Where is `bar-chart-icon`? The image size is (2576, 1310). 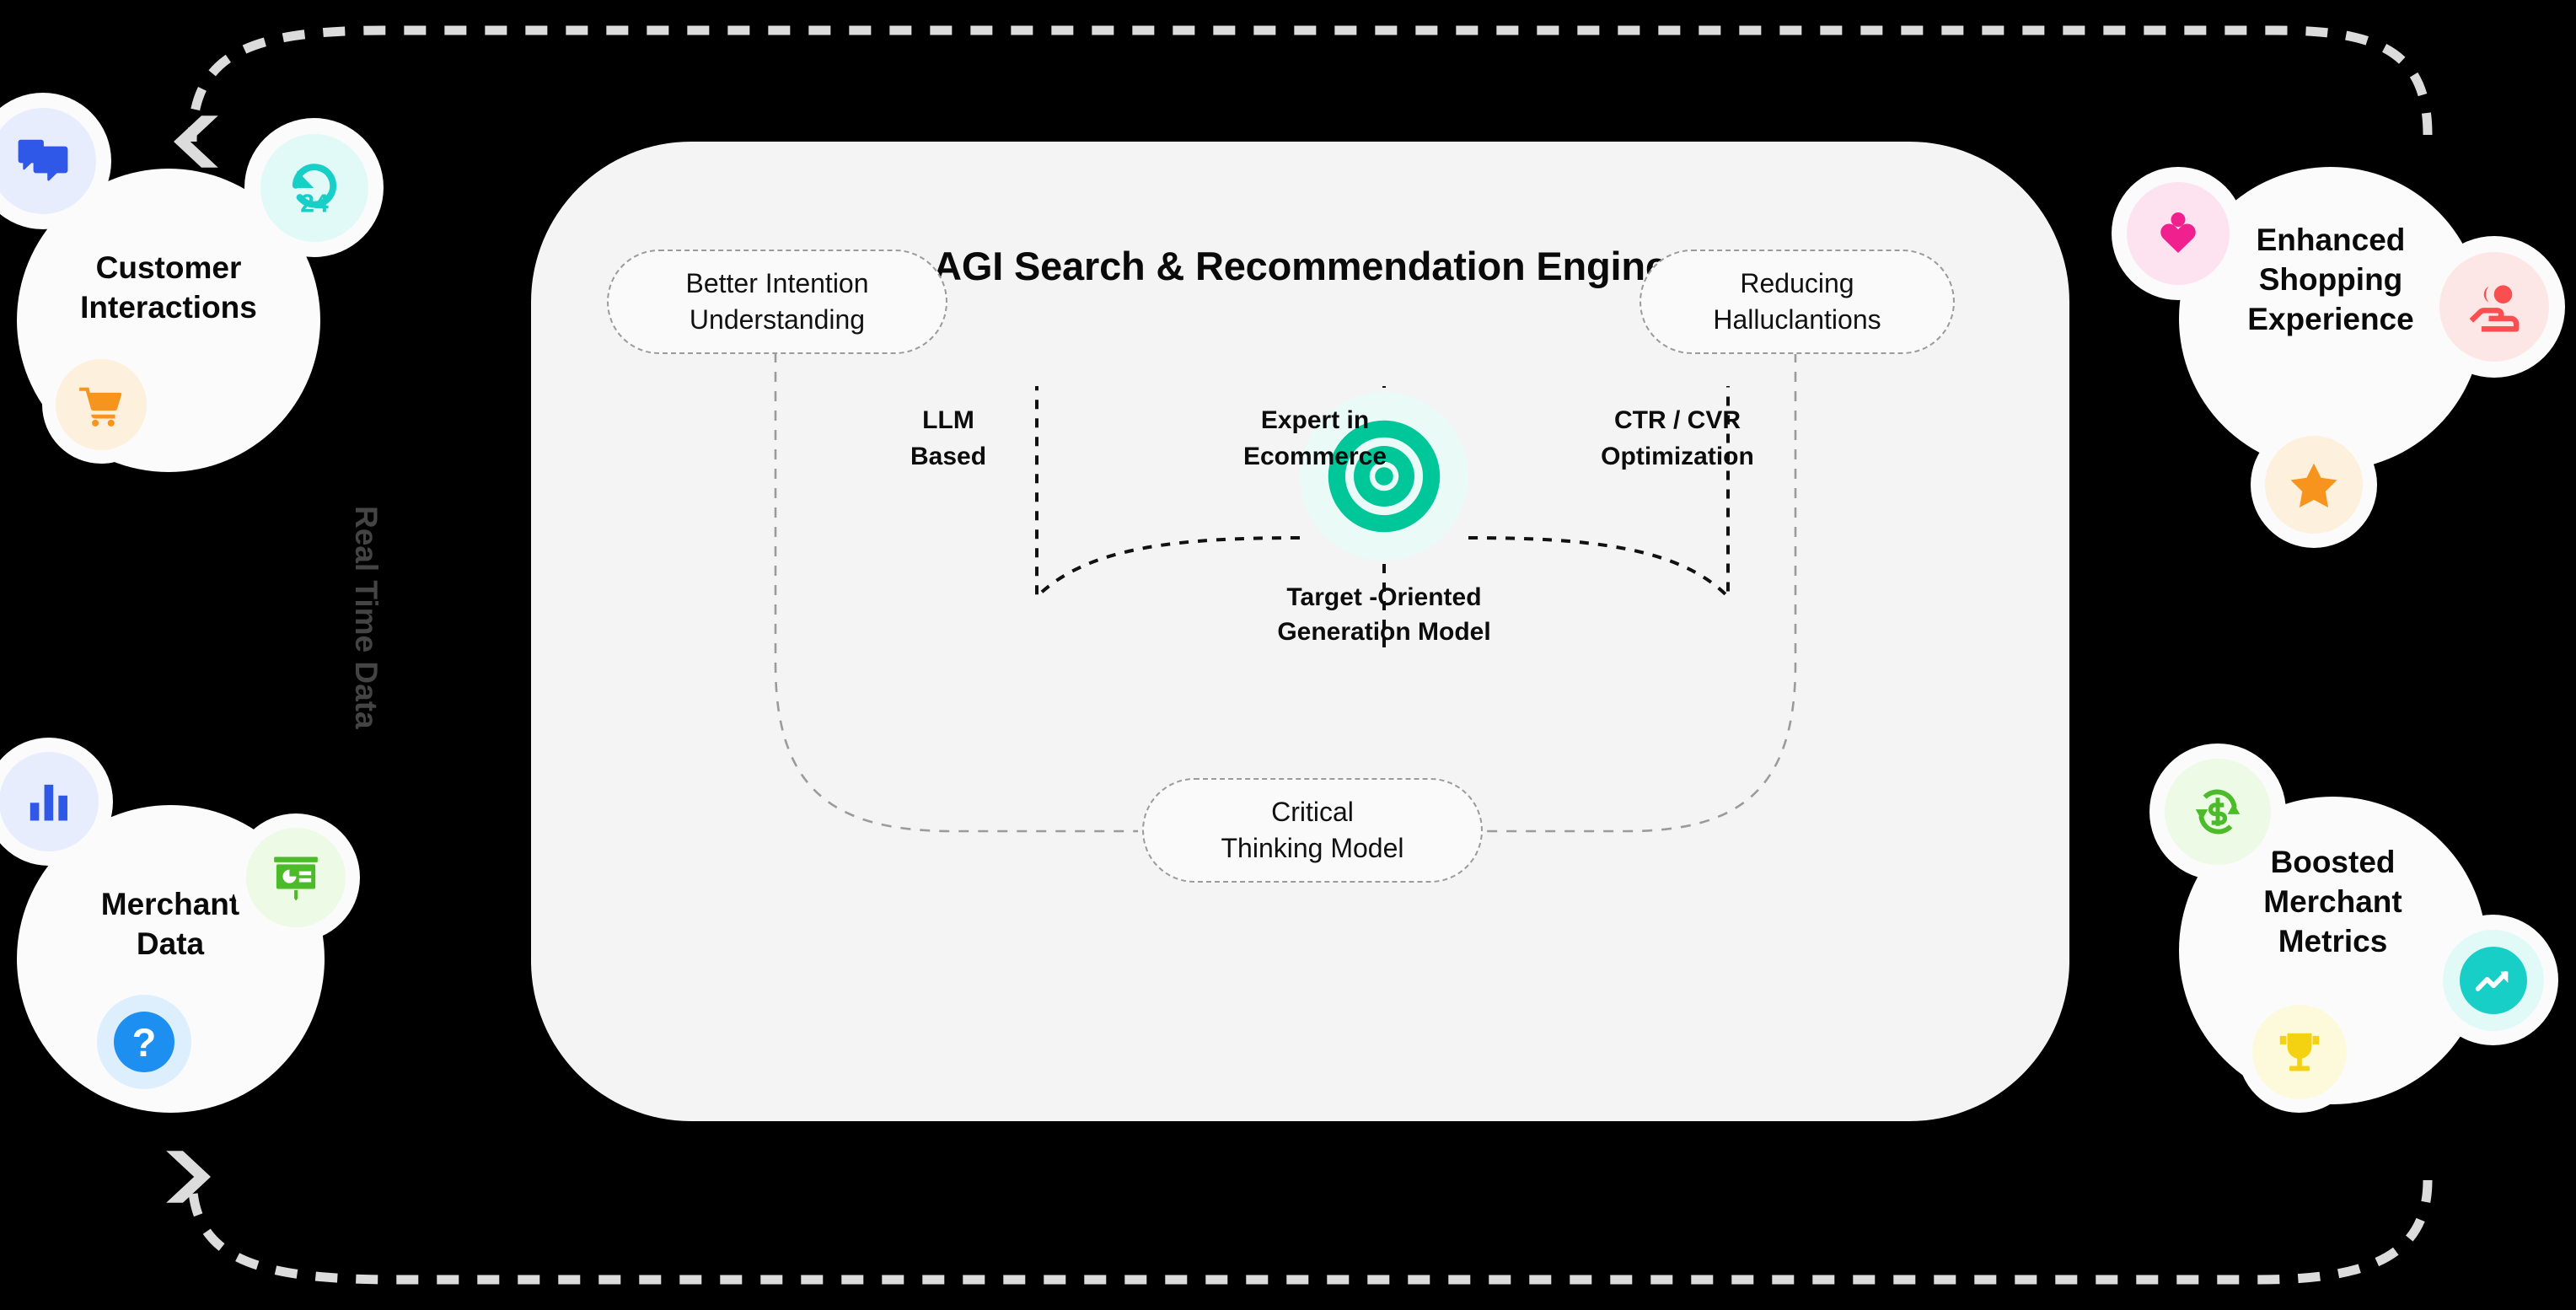
bar-chart-icon is located at coordinates (48, 802).